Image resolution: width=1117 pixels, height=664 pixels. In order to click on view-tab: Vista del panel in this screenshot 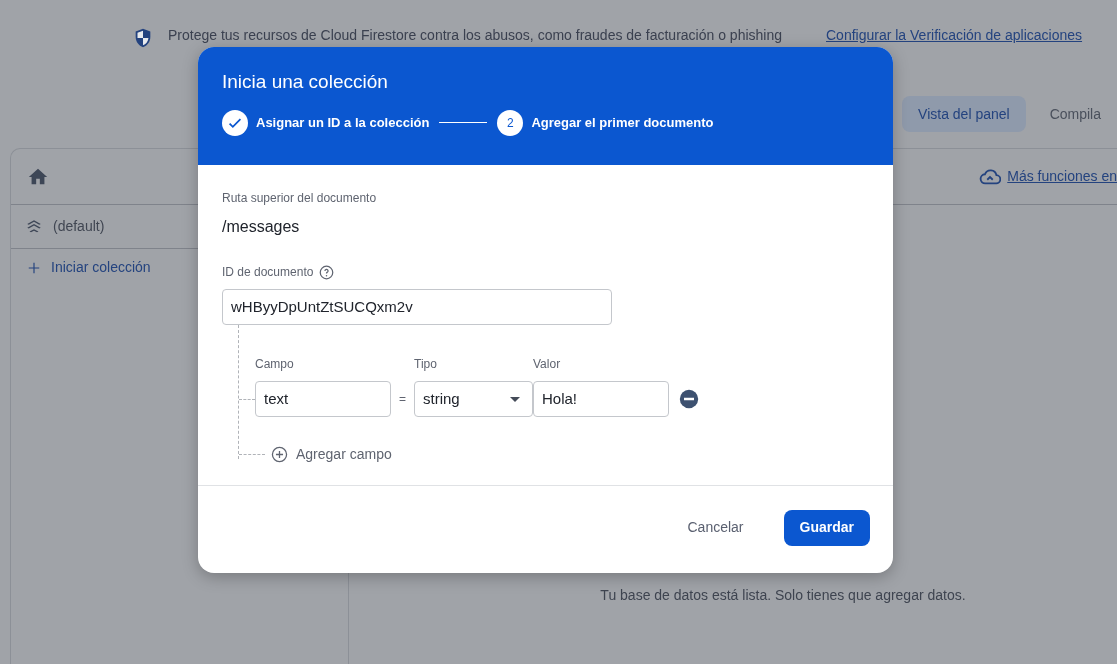, I will do `click(964, 114)`.